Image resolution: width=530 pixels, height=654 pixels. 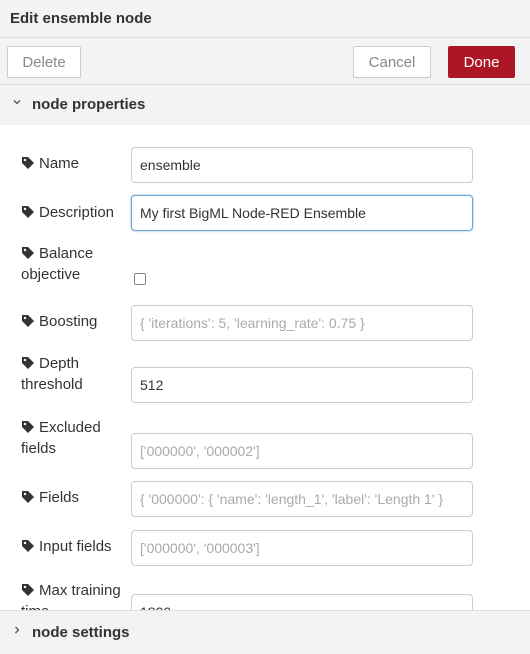 I want to click on cancel-button: Cancel, so click(x=392, y=62).